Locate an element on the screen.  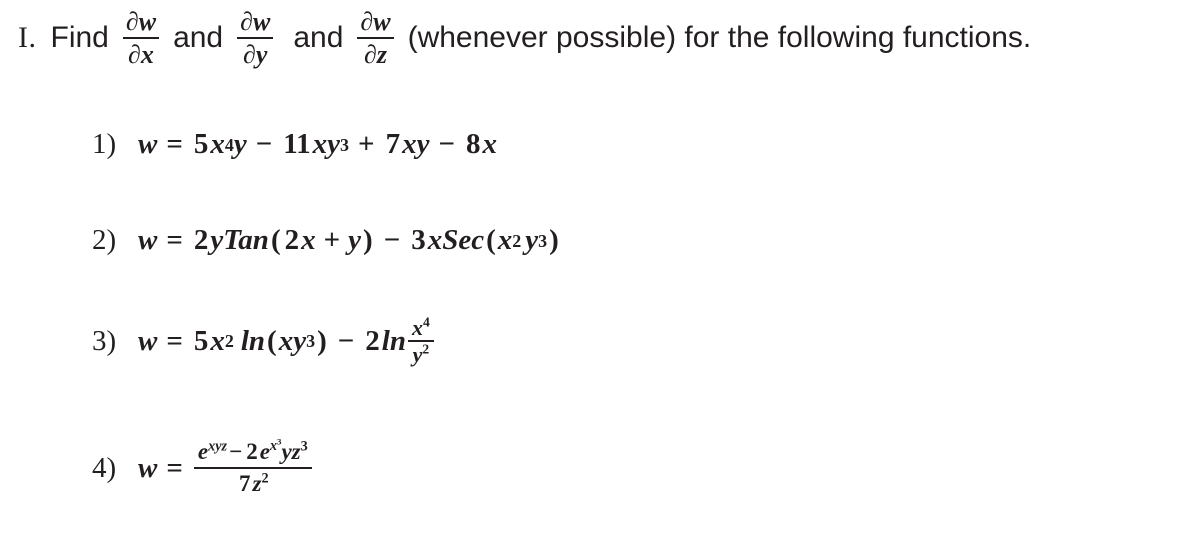
partial-derivative-dw-dy: ∂w ∂y is located at coordinates (255, 38).